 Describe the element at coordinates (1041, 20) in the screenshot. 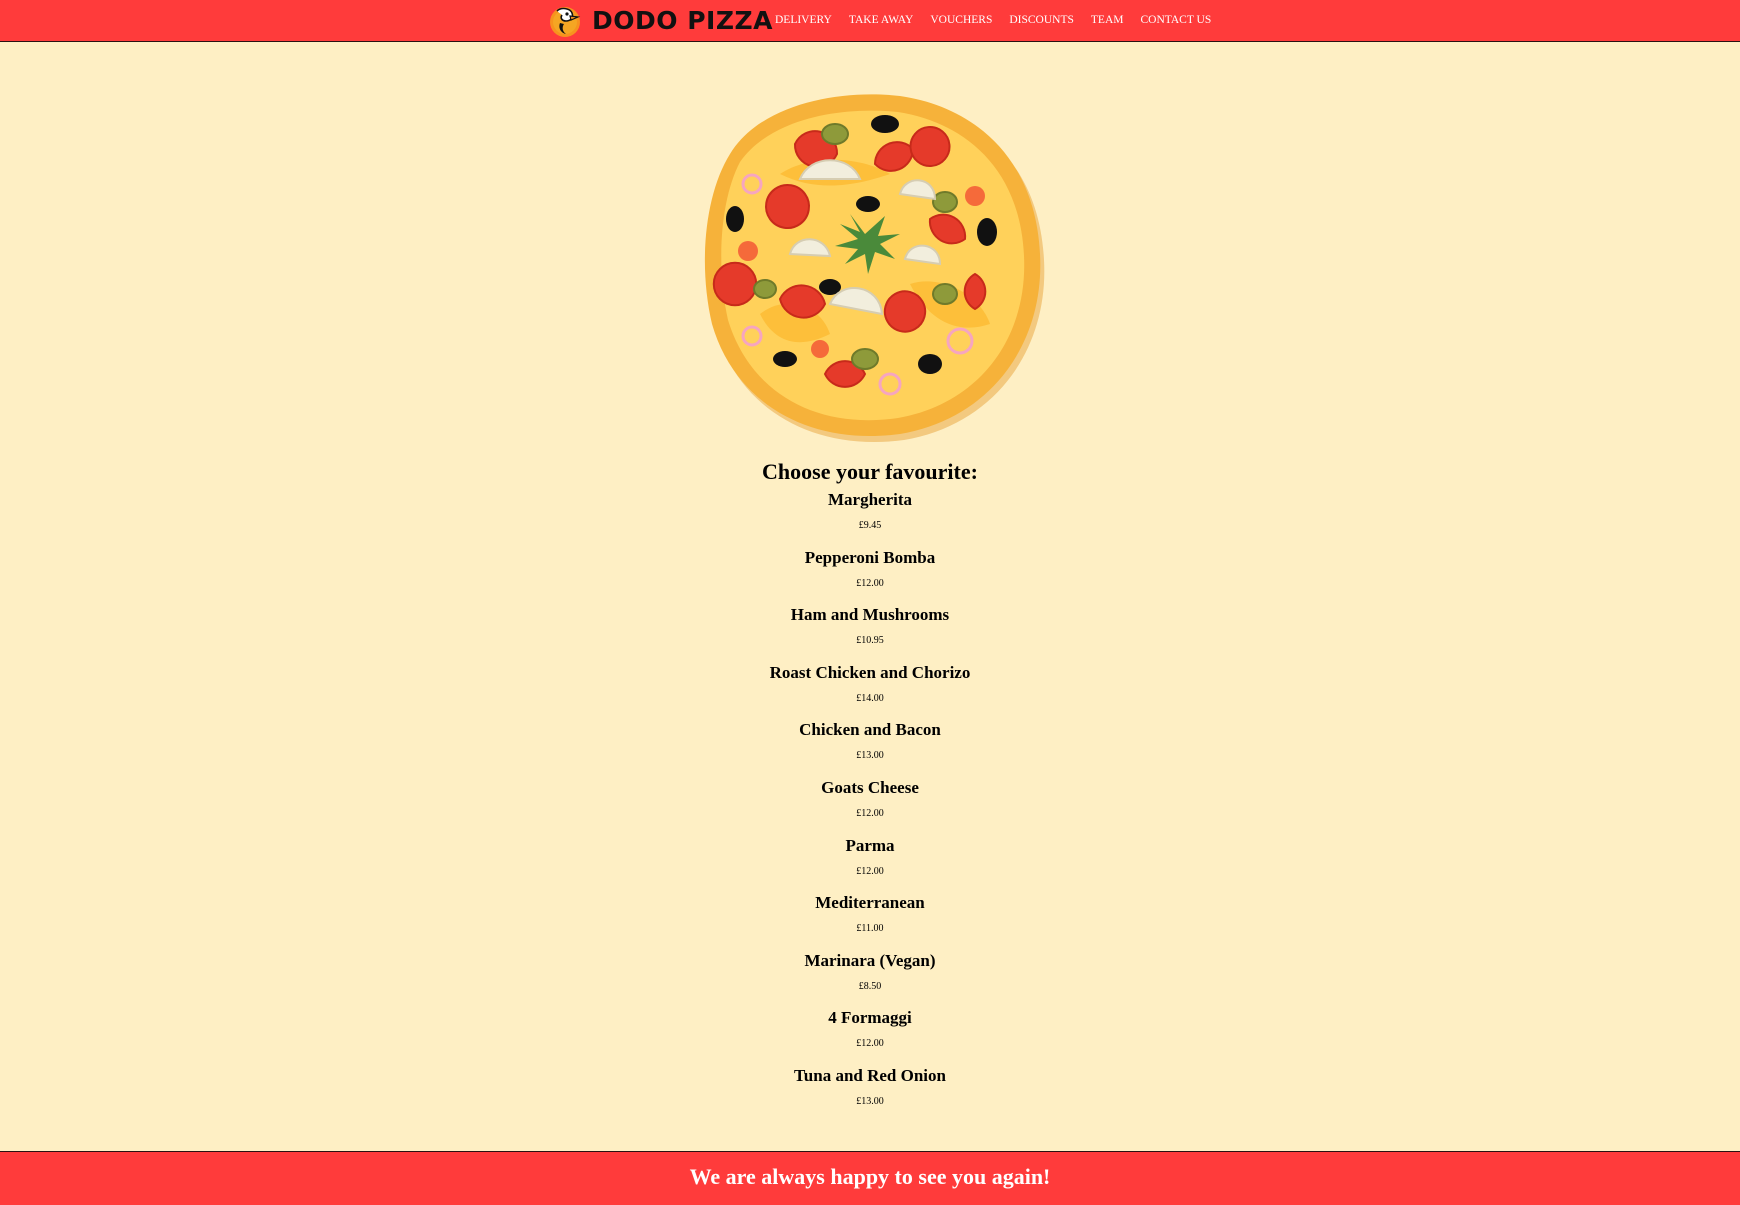

I see `nav-item-discounts: DISCOUNTS` at that location.